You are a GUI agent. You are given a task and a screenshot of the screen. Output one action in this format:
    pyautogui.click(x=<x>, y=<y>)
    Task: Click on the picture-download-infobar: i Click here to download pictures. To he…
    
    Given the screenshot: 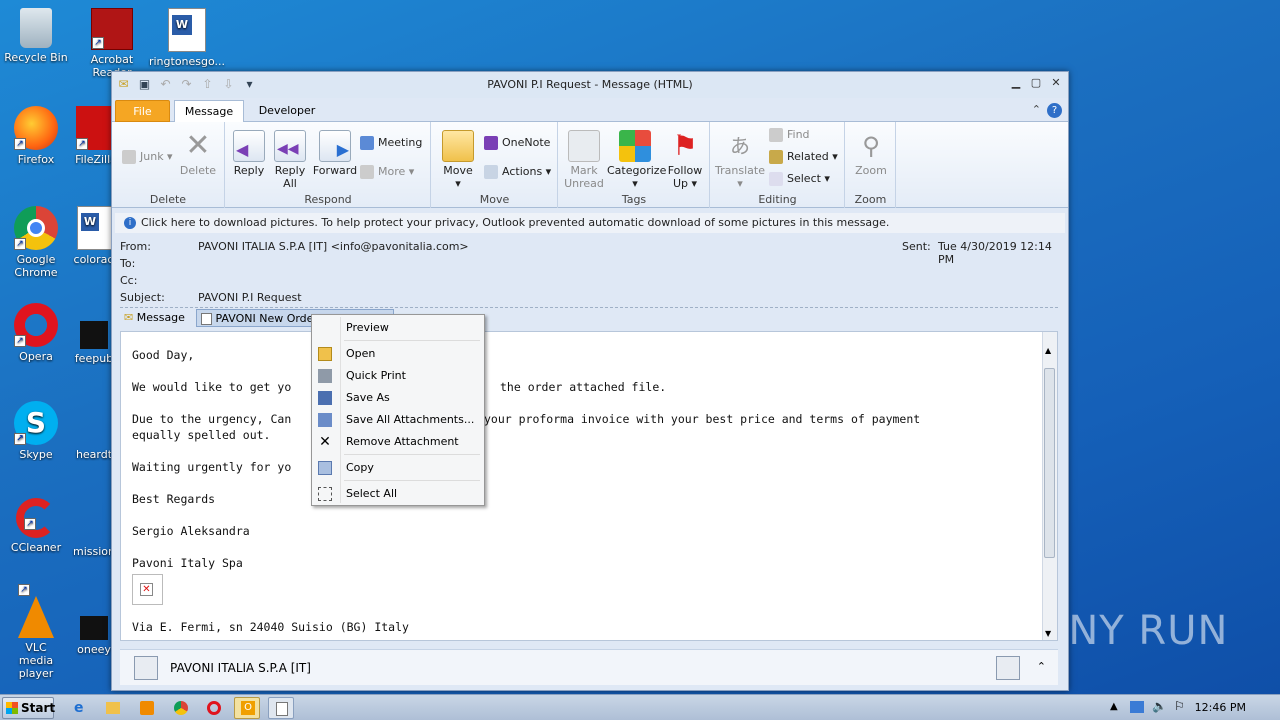 What is the action you would take?
    pyautogui.click(x=590, y=223)
    